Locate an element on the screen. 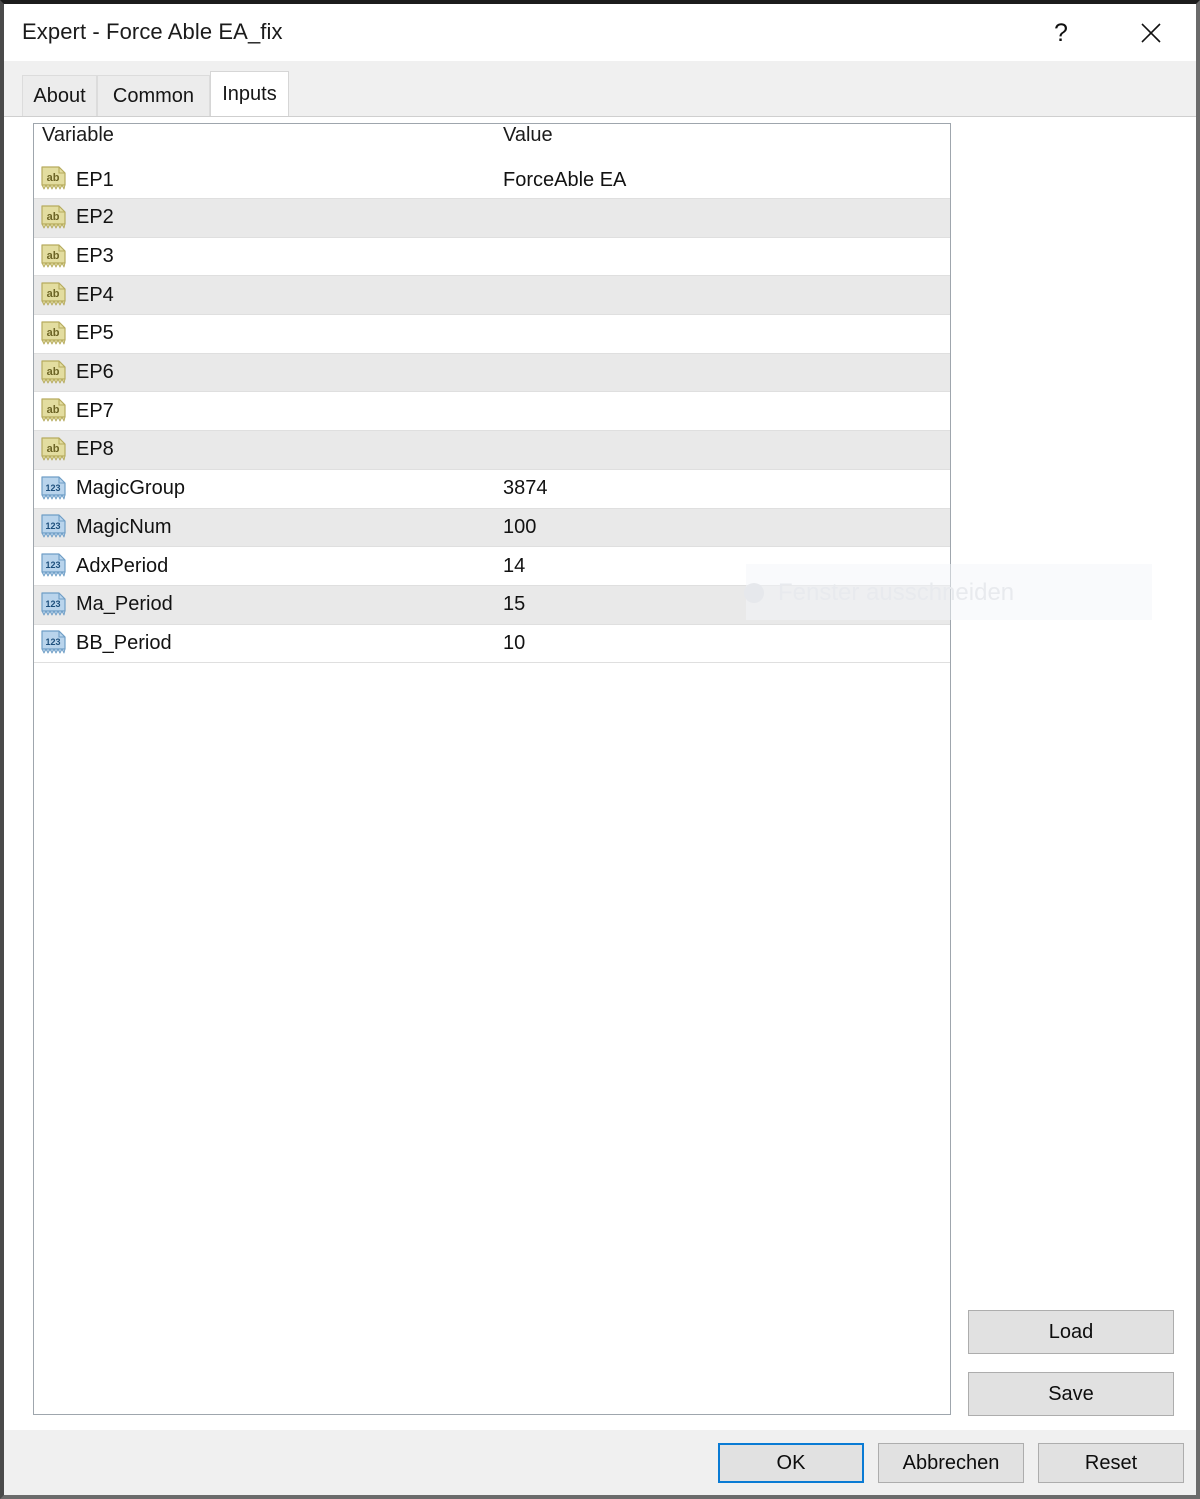 Image resolution: width=1200 pixels, height=1499 pixels. ok-button: OK is located at coordinates (791, 1463).